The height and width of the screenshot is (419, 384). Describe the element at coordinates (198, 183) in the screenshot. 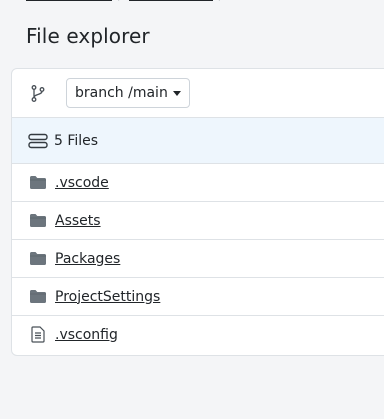

I see `file-row: .vscode` at that location.